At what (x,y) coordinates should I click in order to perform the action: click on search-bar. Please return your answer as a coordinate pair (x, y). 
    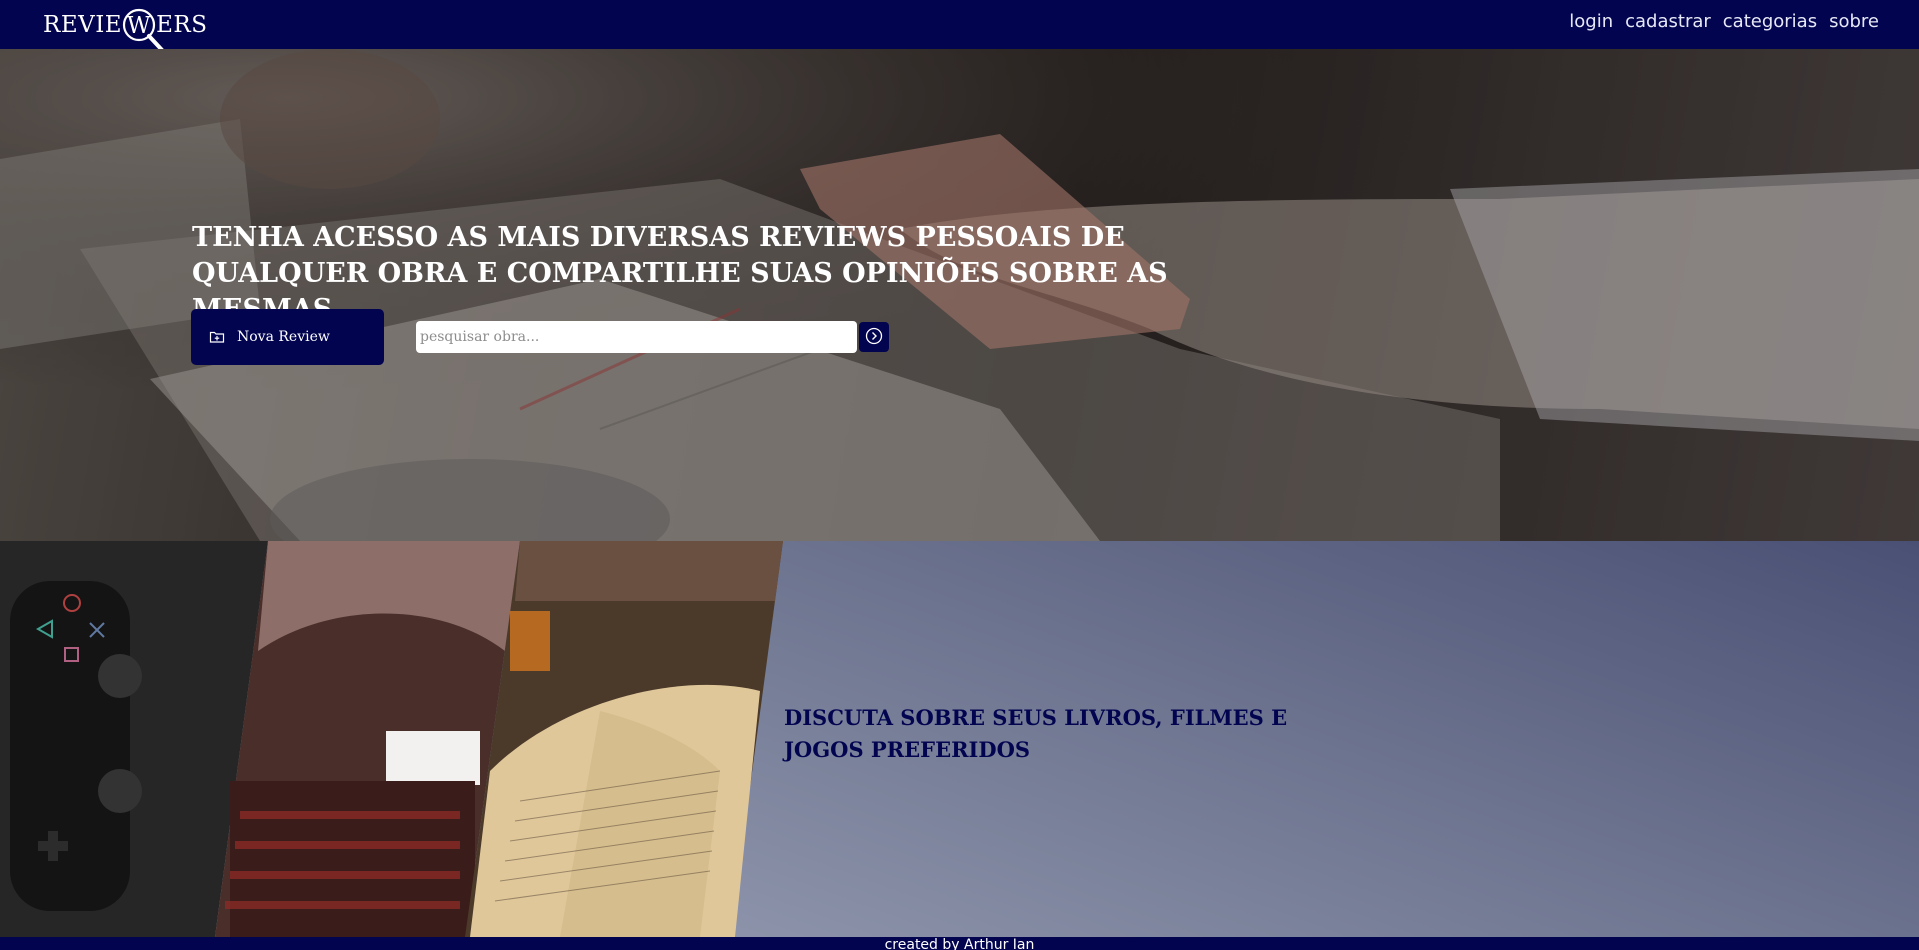
    Looking at the image, I should click on (652, 337).